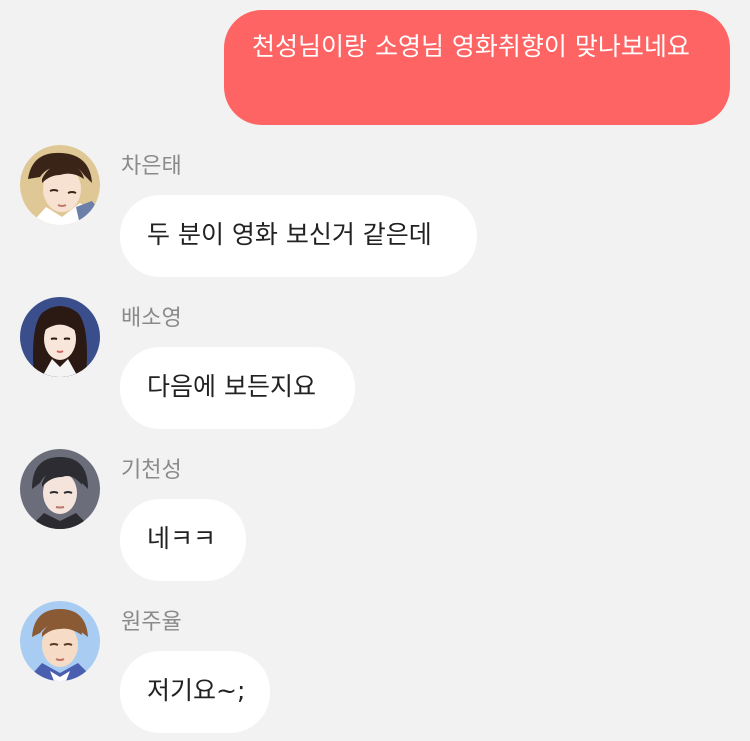 The image size is (750, 741). Describe the element at coordinates (151, 622) in the screenshot. I see `sender-name: 원주율` at that location.